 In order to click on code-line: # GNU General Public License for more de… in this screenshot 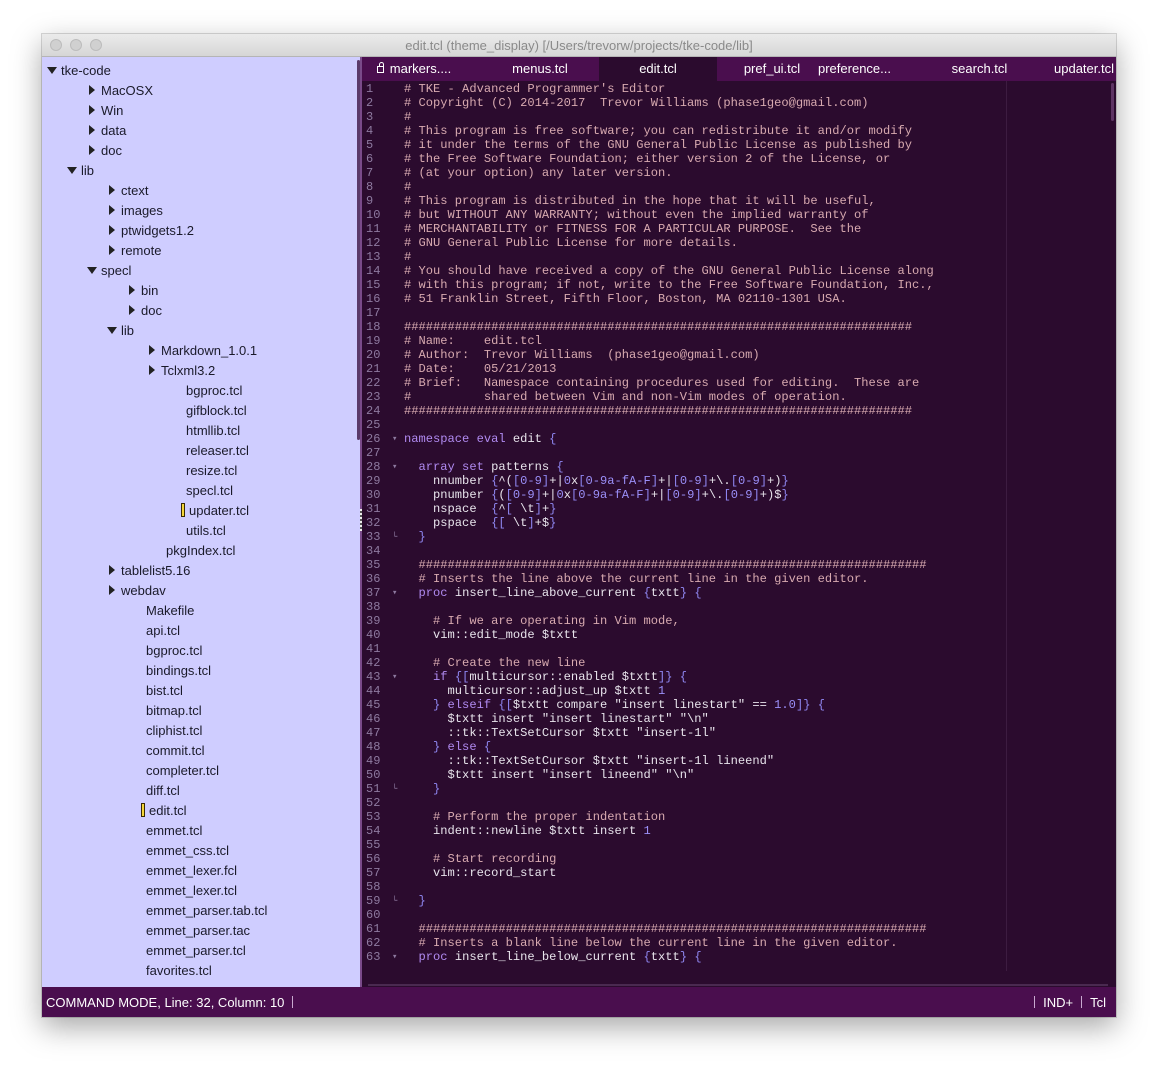, I will do `click(571, 243)`.